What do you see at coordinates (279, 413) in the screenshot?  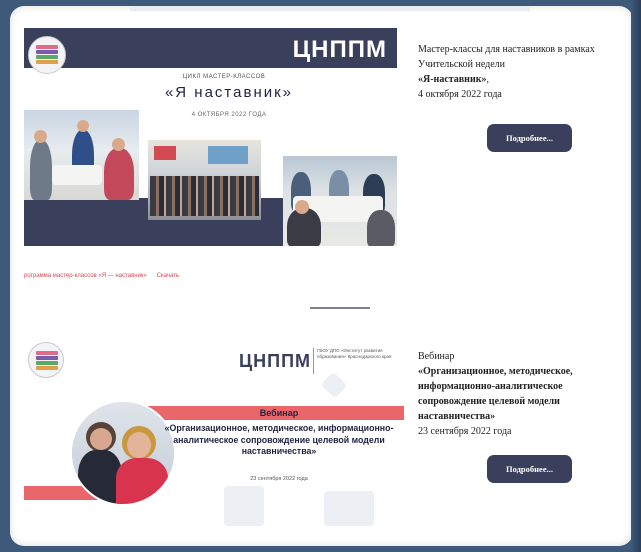 I see `webinar-label: Вебинар` at bounding box center [279, 413].